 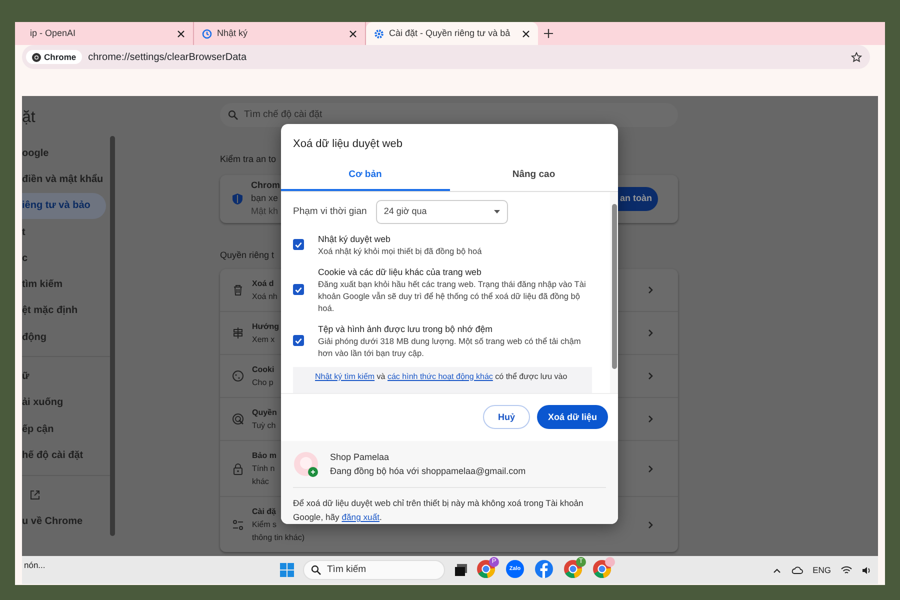 What do you see at coordinates (263, 370) in the screenshot?
I see `row-title: Cooki` at bounding box center [263, 370].